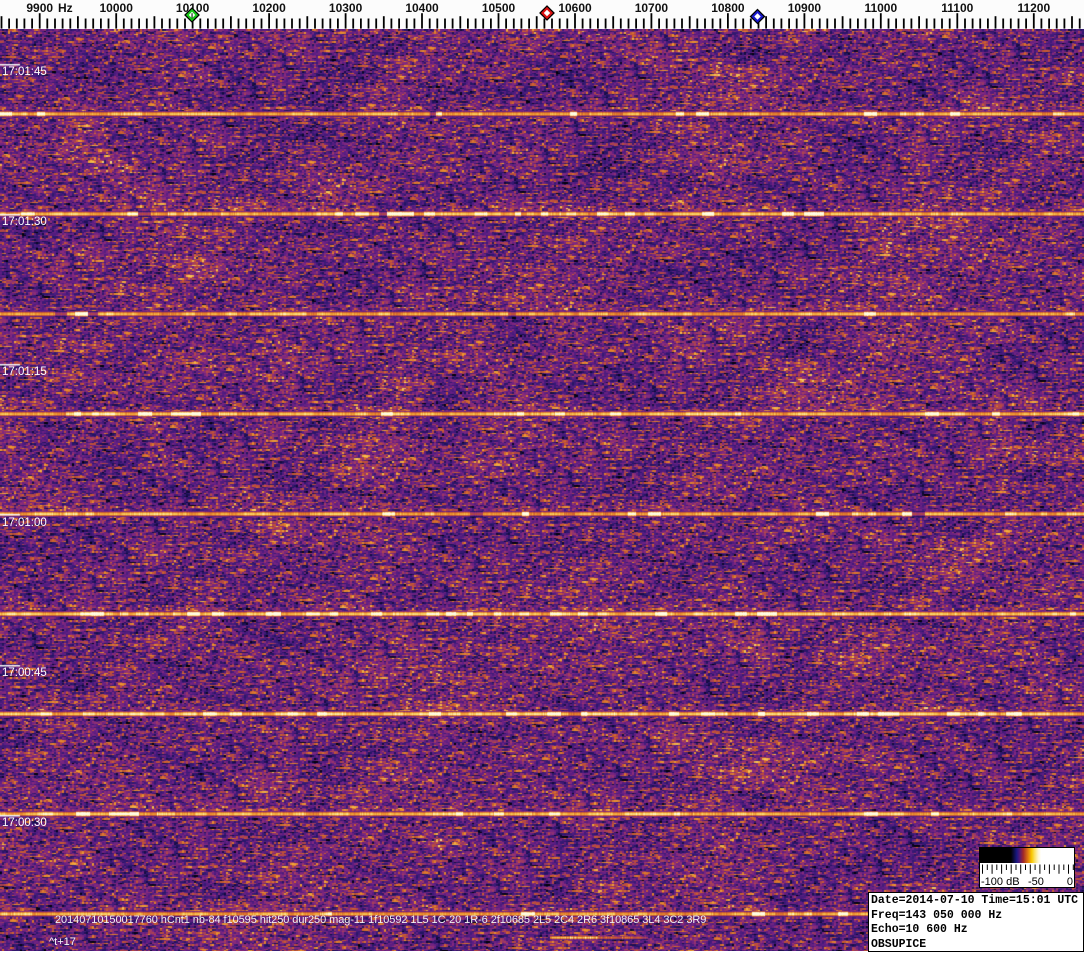  What do you see at coordinates (1036, 881) in the screenshot?
I see `svg-text: -50` at bounding box center [1036, 881].